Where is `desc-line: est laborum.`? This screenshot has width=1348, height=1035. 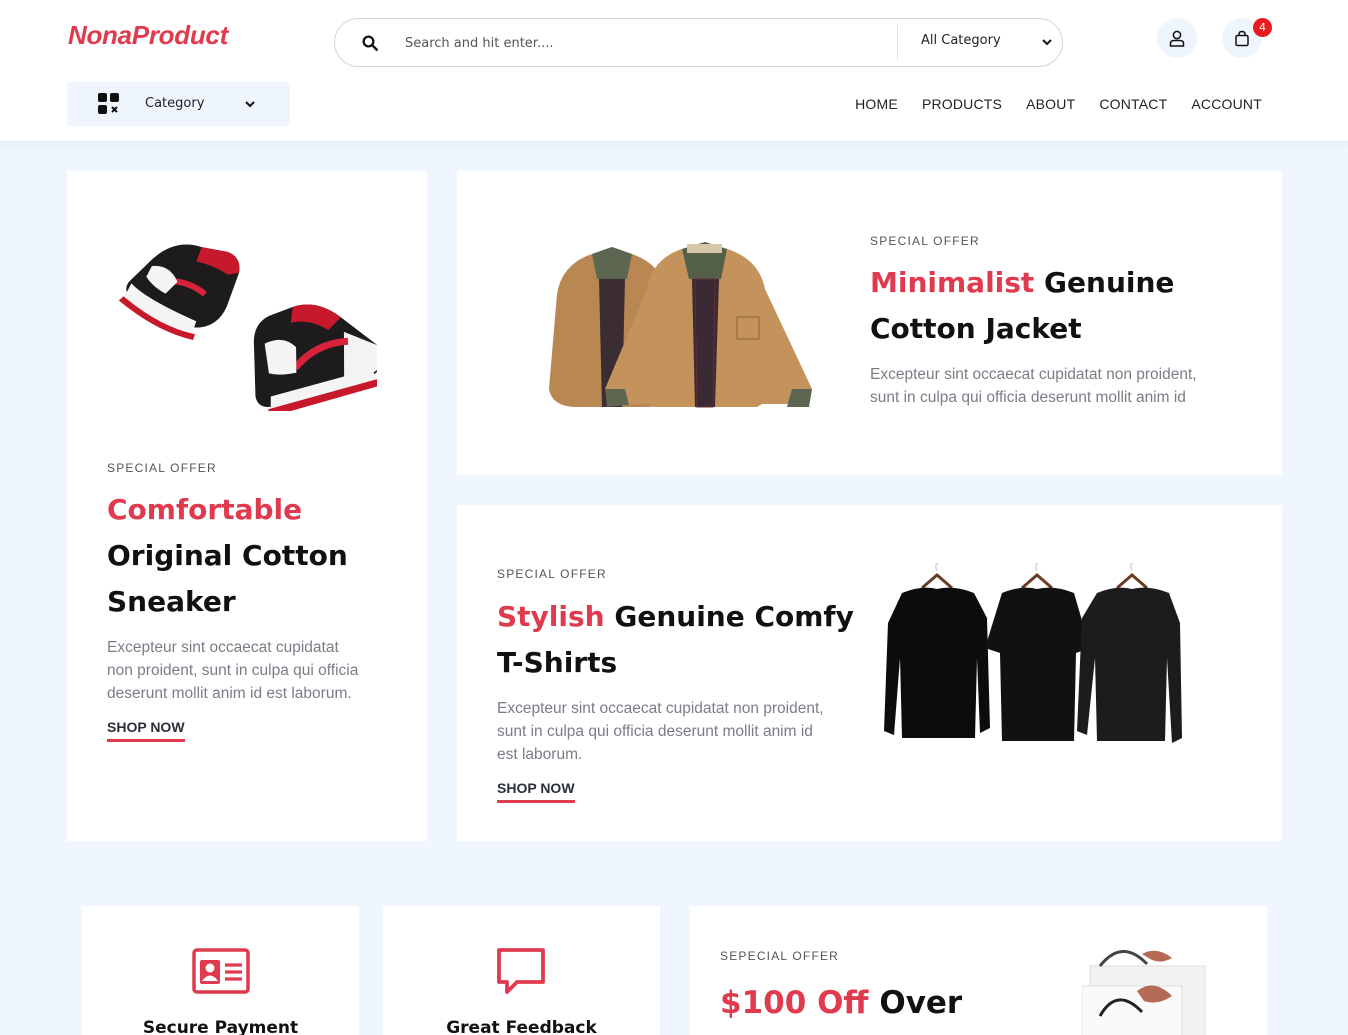
desc-line: est laborum. is located at coordinates (540, 754).